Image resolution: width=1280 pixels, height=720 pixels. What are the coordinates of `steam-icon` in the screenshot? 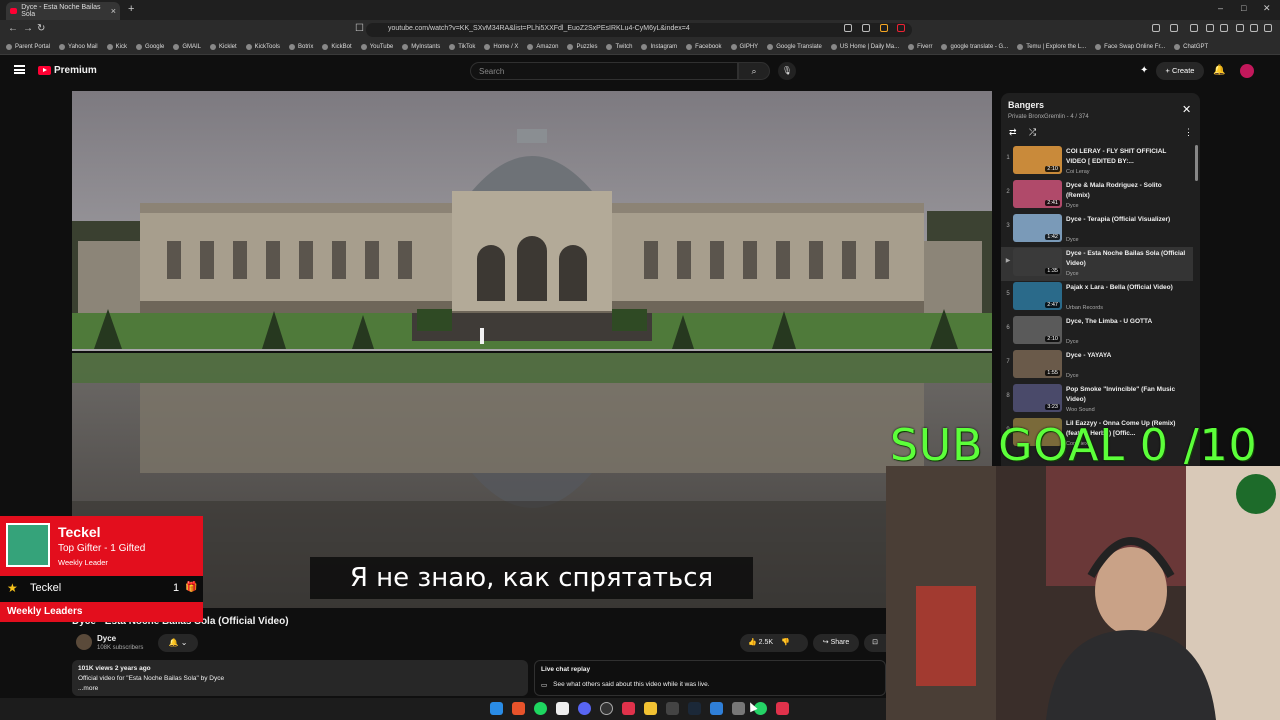 It's located at (694, 708).